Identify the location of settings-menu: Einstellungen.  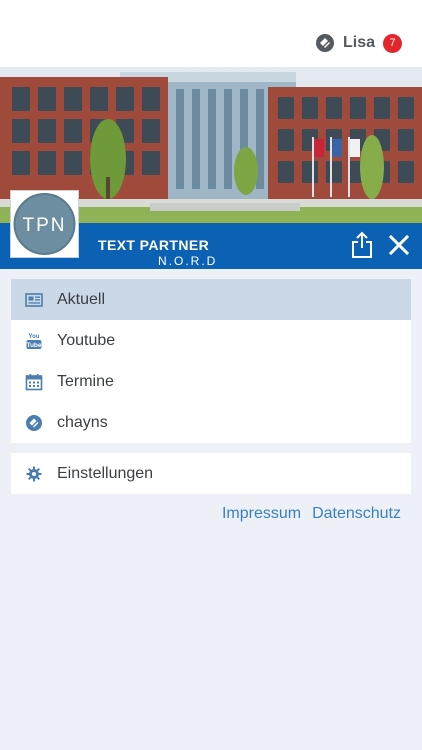
(211, 473).